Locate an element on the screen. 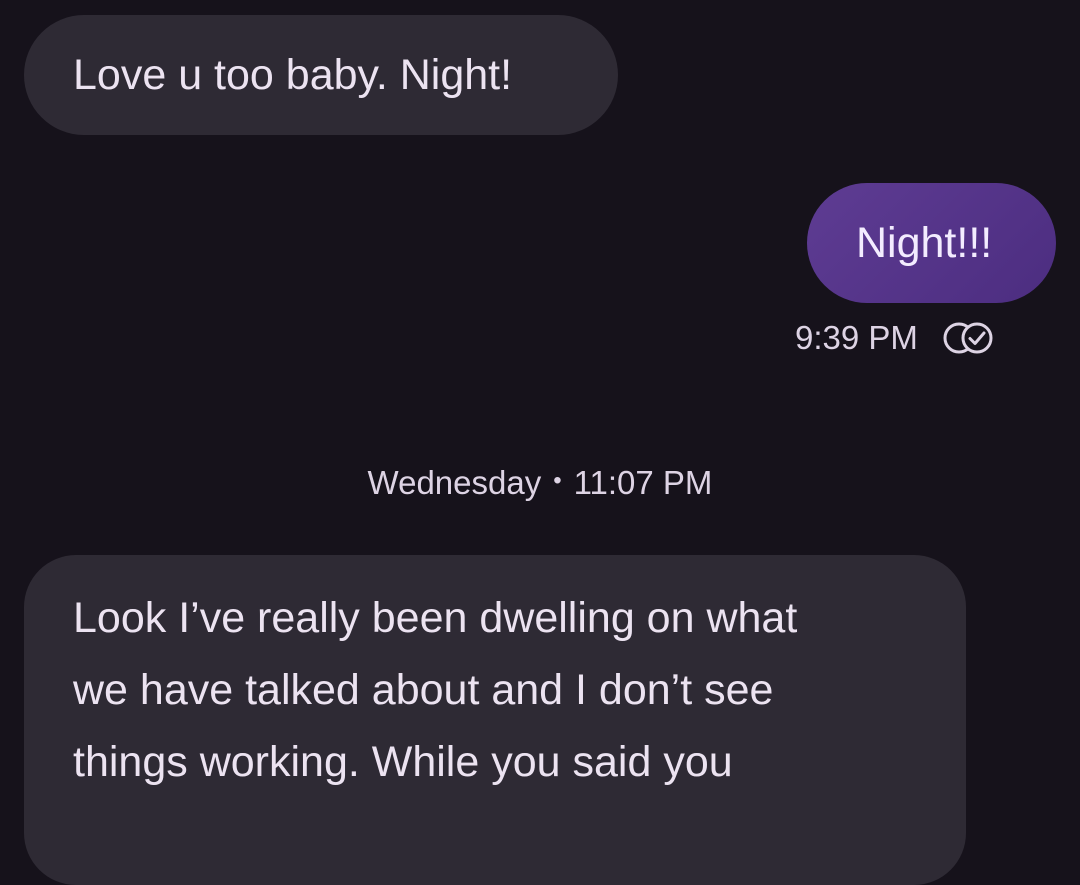  outgoing-message-bubble: Night!!! is located at coordinates (931, 243).